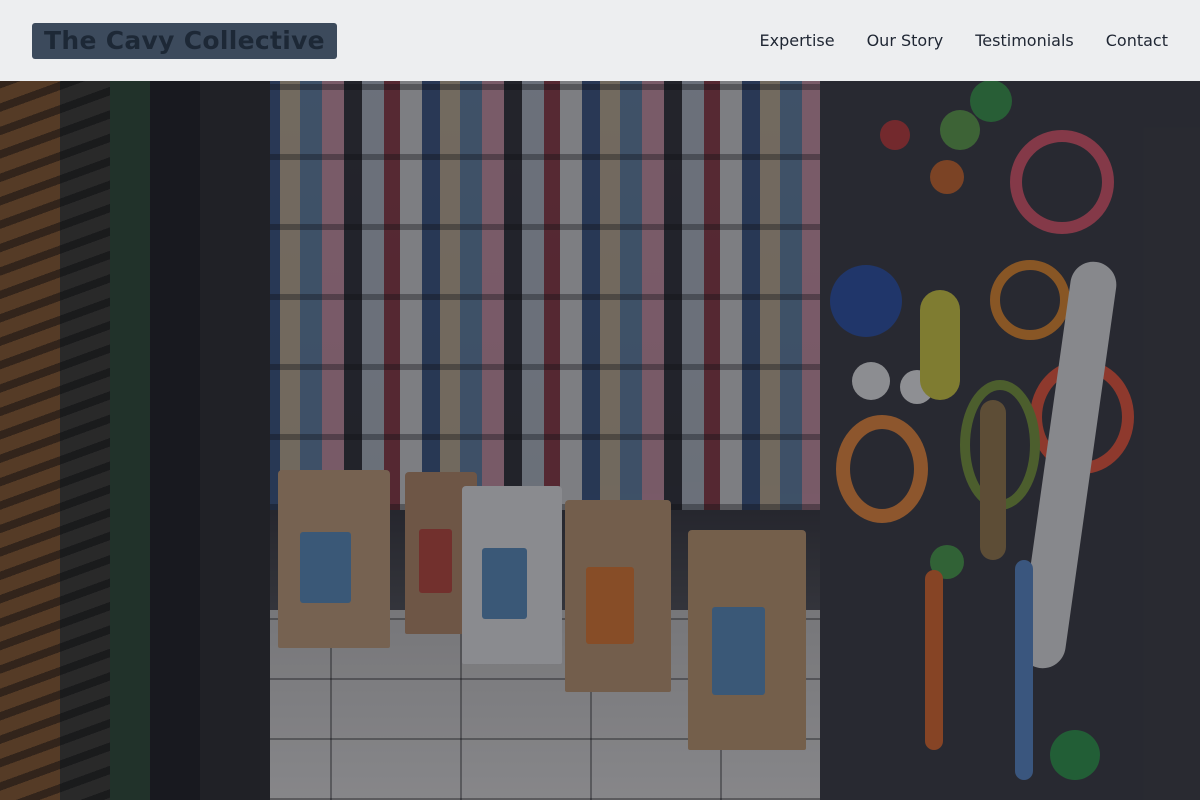 The image size is (1200, 800). What do you see at coordinates (1137, 40) in the screenshot?
I see `nav-link-contact: Contact` at bounding box center [1137, 40].